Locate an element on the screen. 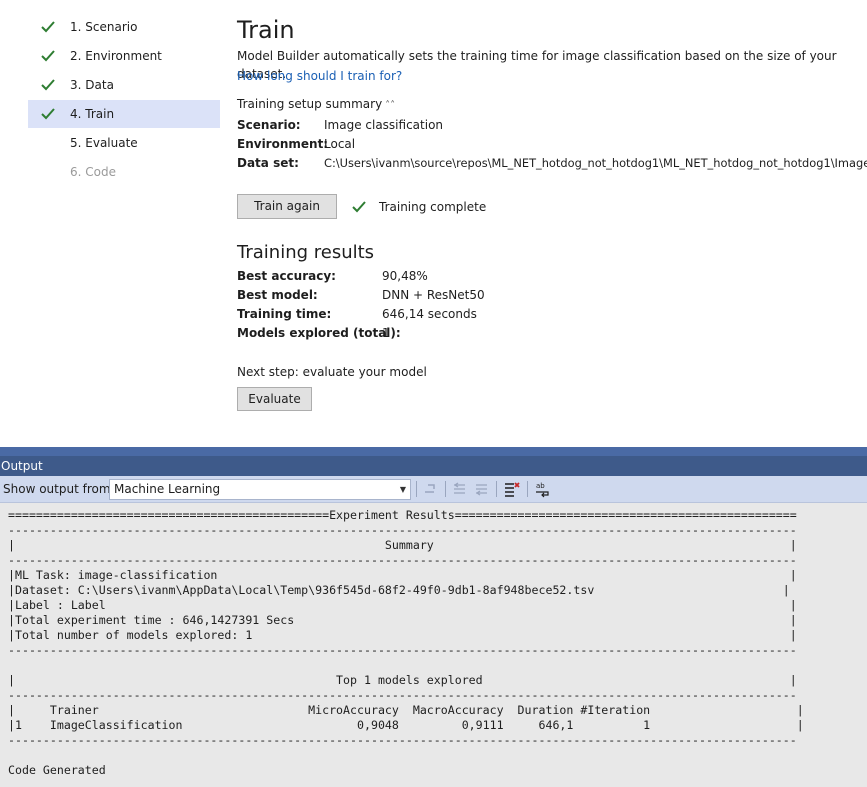 This screenshot has width=867, height=787. output-line: | Summary | is located at coordinates (402, 545).